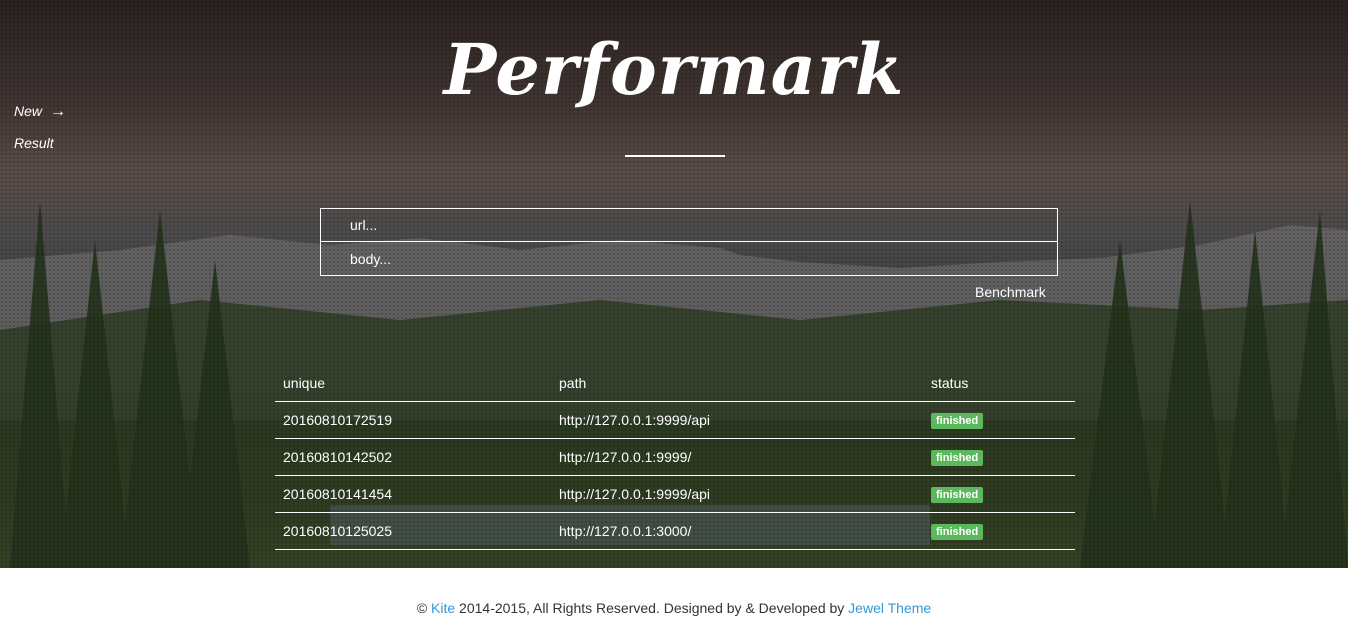 The height and width of the screenshot is (619, 1348). What do you see at coordinates (413, 385) in the screenshot?
I see `column-header-unique: unique` at bounding box center [413, 385].